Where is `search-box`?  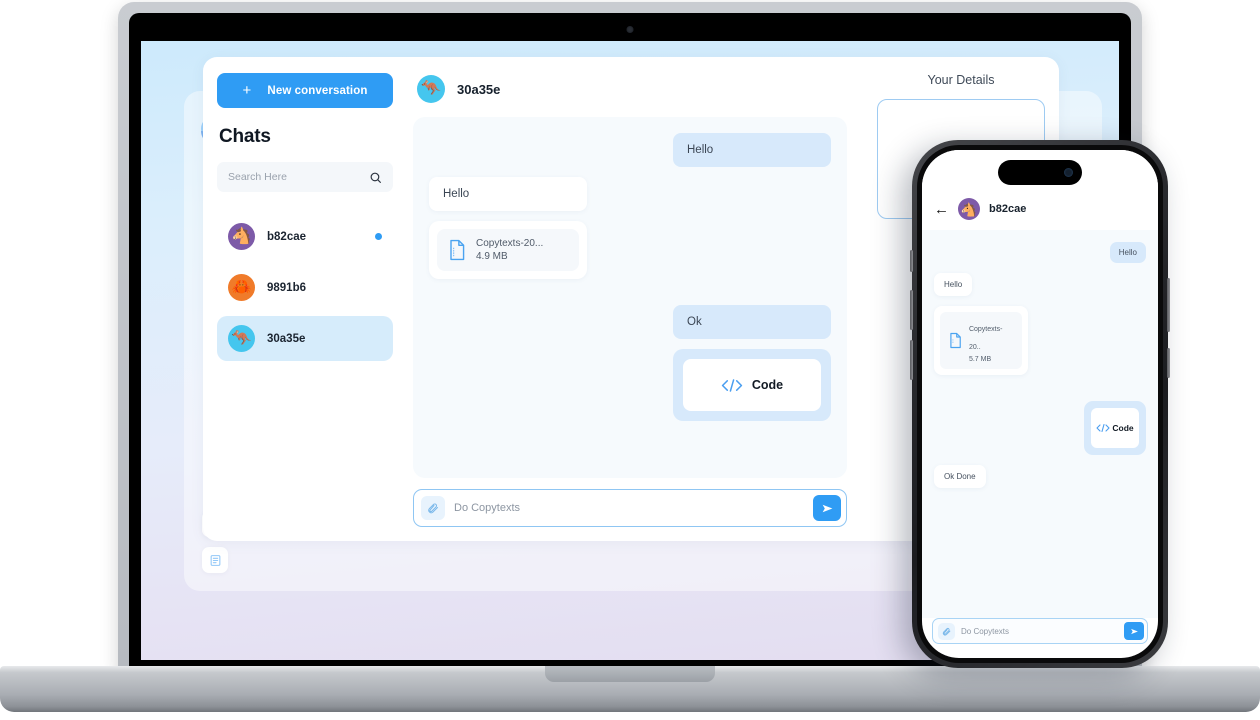
search-box is located at coordinates (305, 177).